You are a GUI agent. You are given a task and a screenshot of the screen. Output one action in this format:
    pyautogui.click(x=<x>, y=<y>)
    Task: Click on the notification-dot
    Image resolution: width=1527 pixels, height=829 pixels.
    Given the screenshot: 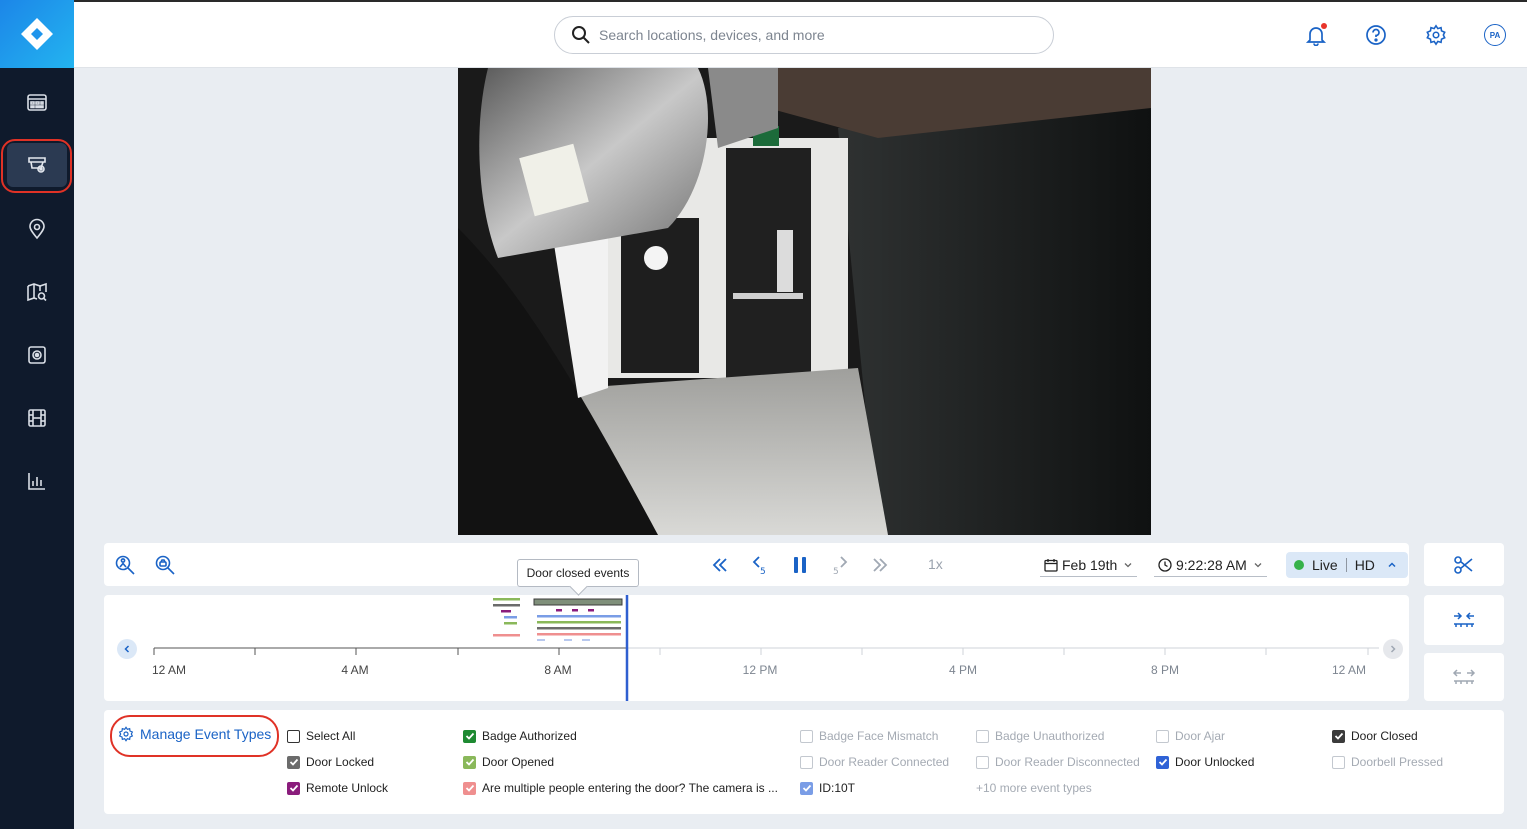 What is the action you would take?
    pyautogui.click(x=1324, y=26)
    